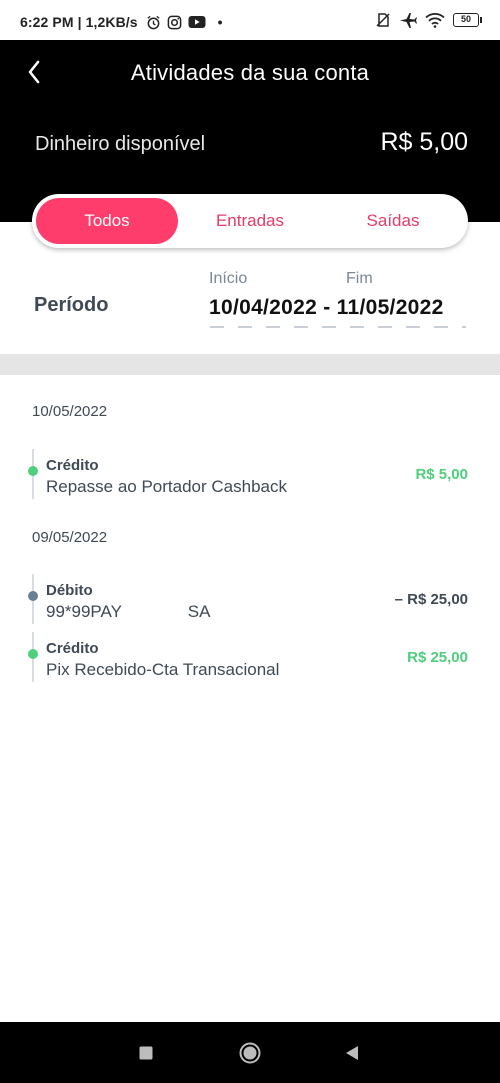  I want to click on no-sim-icon, so click(383, 20).